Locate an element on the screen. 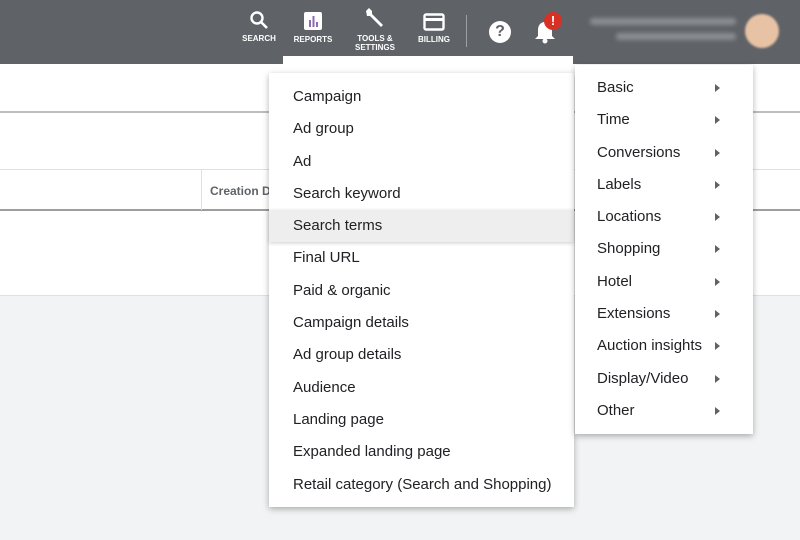 The height and width of the screenshot is (540, 800). menu-item: Search terms is located at coordinates (421, 226).